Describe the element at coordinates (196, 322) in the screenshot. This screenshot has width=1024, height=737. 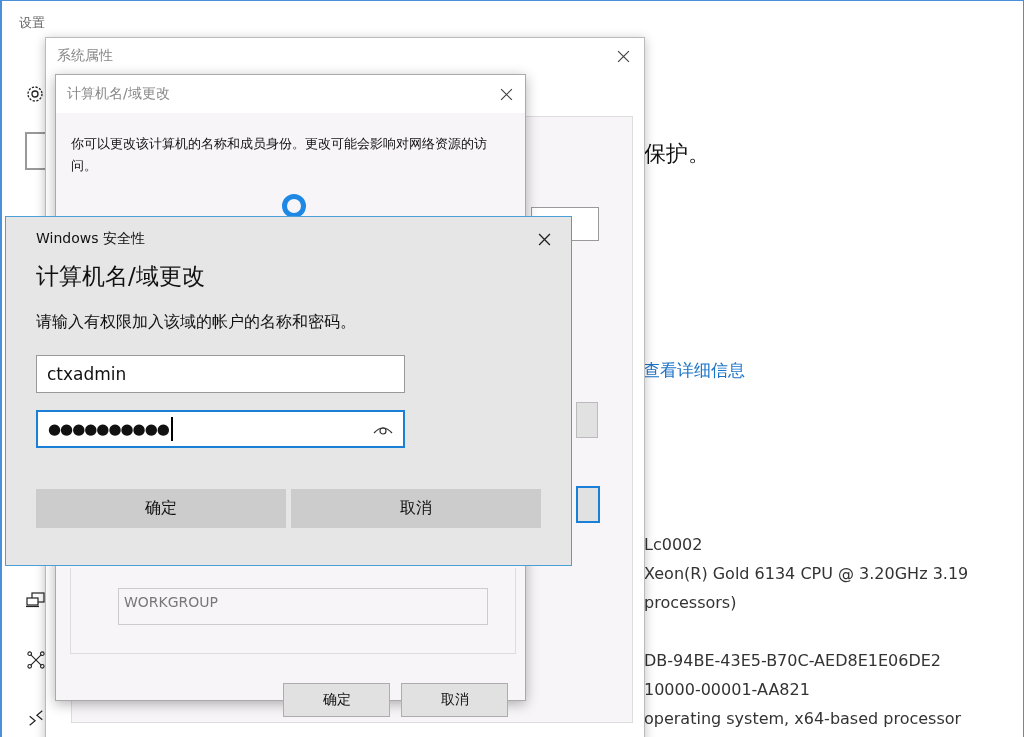
I see `prompt-text: 请输入有权限加入该域的帐户的名称和密码。` at that location.